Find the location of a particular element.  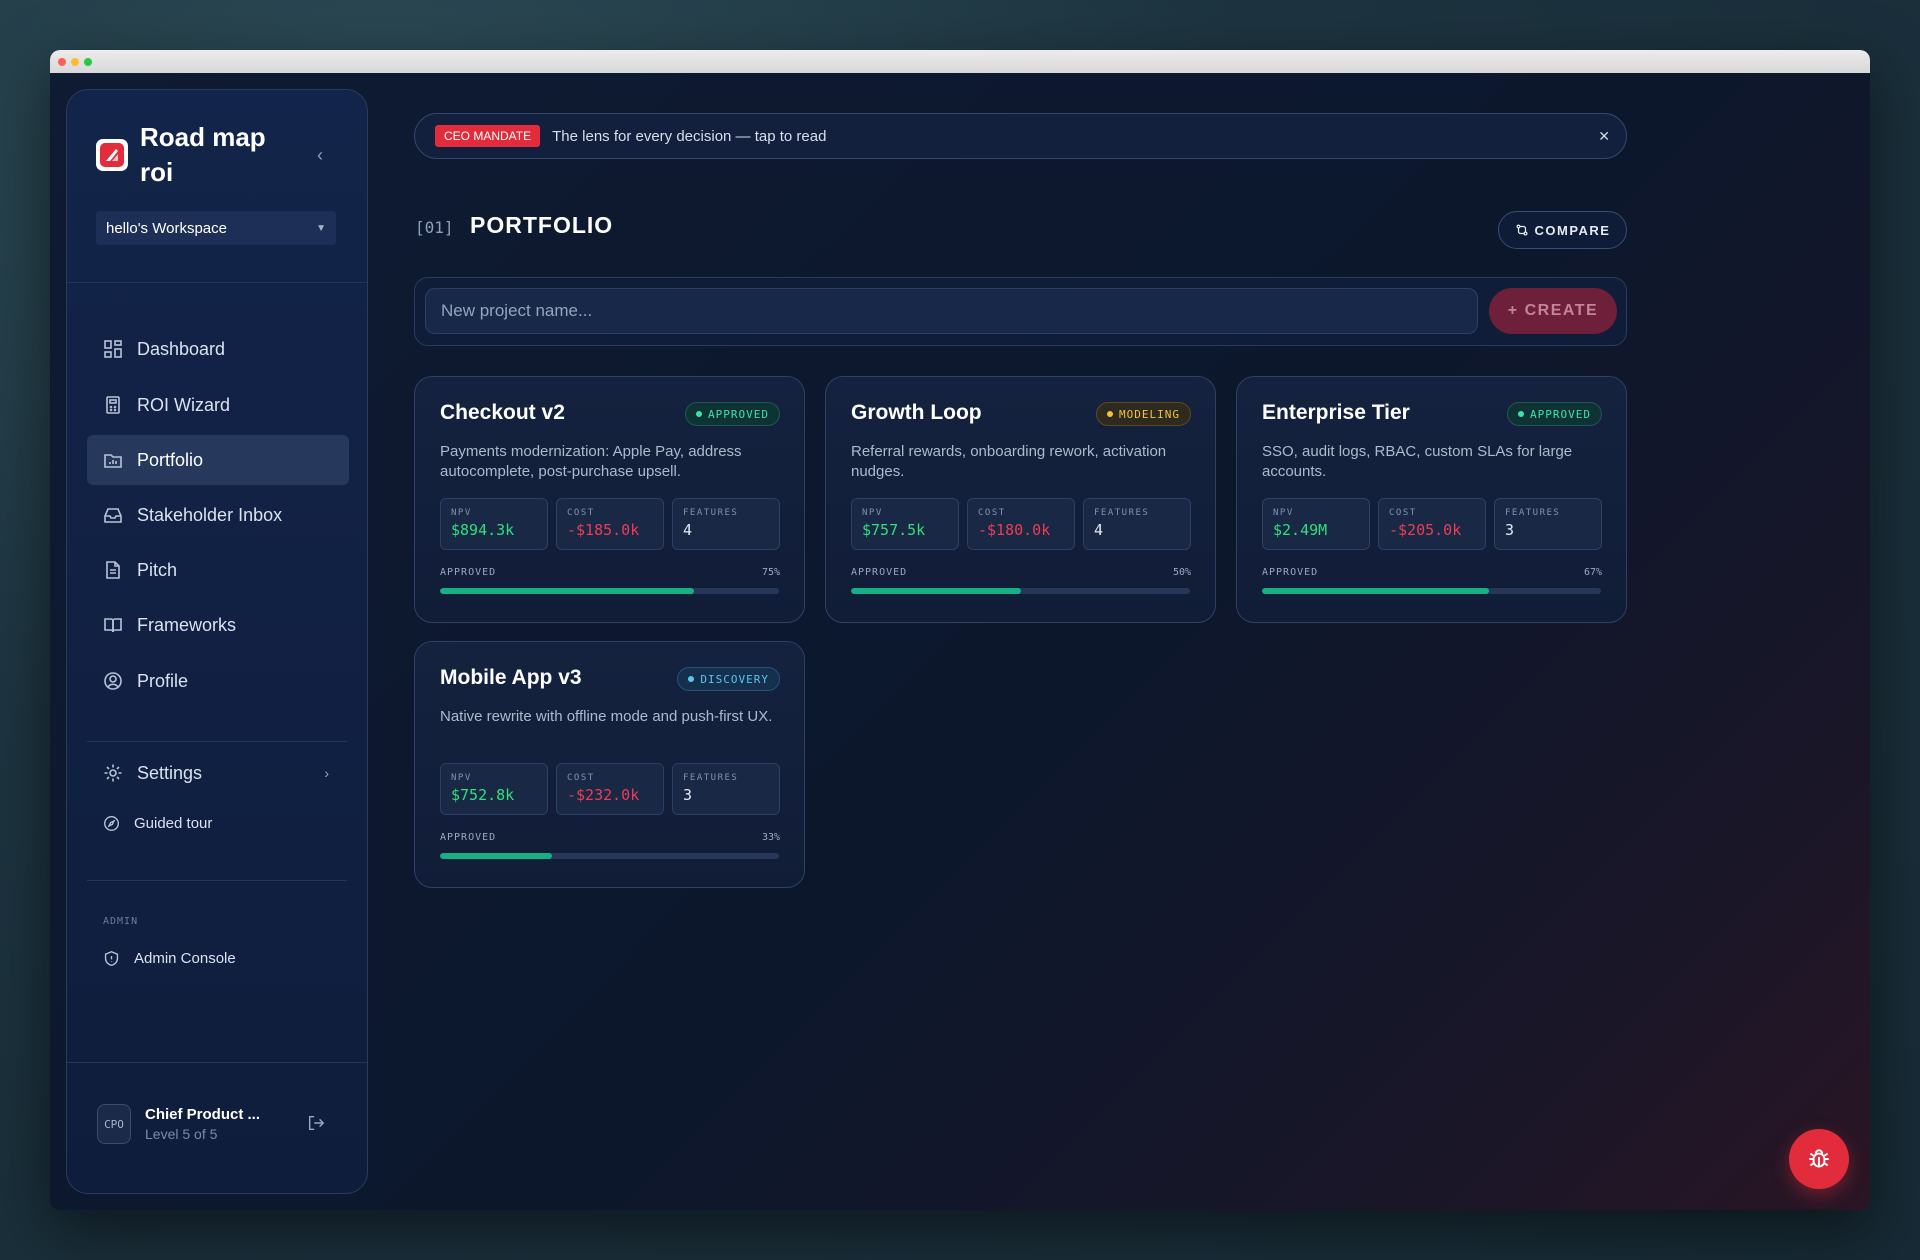

user-circle-icon is located at coordinates (113, 681).